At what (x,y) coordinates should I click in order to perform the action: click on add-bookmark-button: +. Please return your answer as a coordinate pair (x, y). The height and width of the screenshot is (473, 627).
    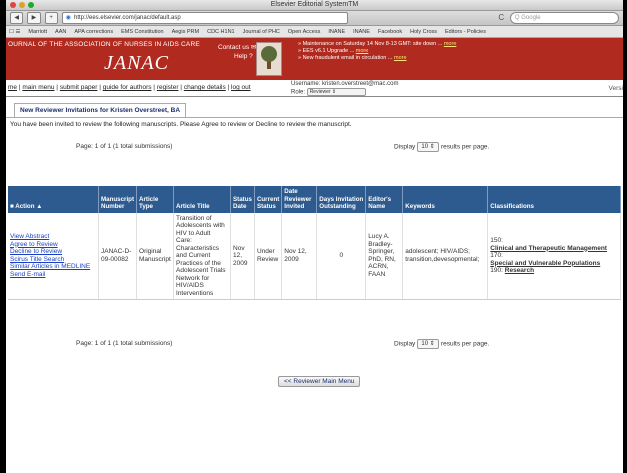
    Looking at the image, I should click on (51, 18).